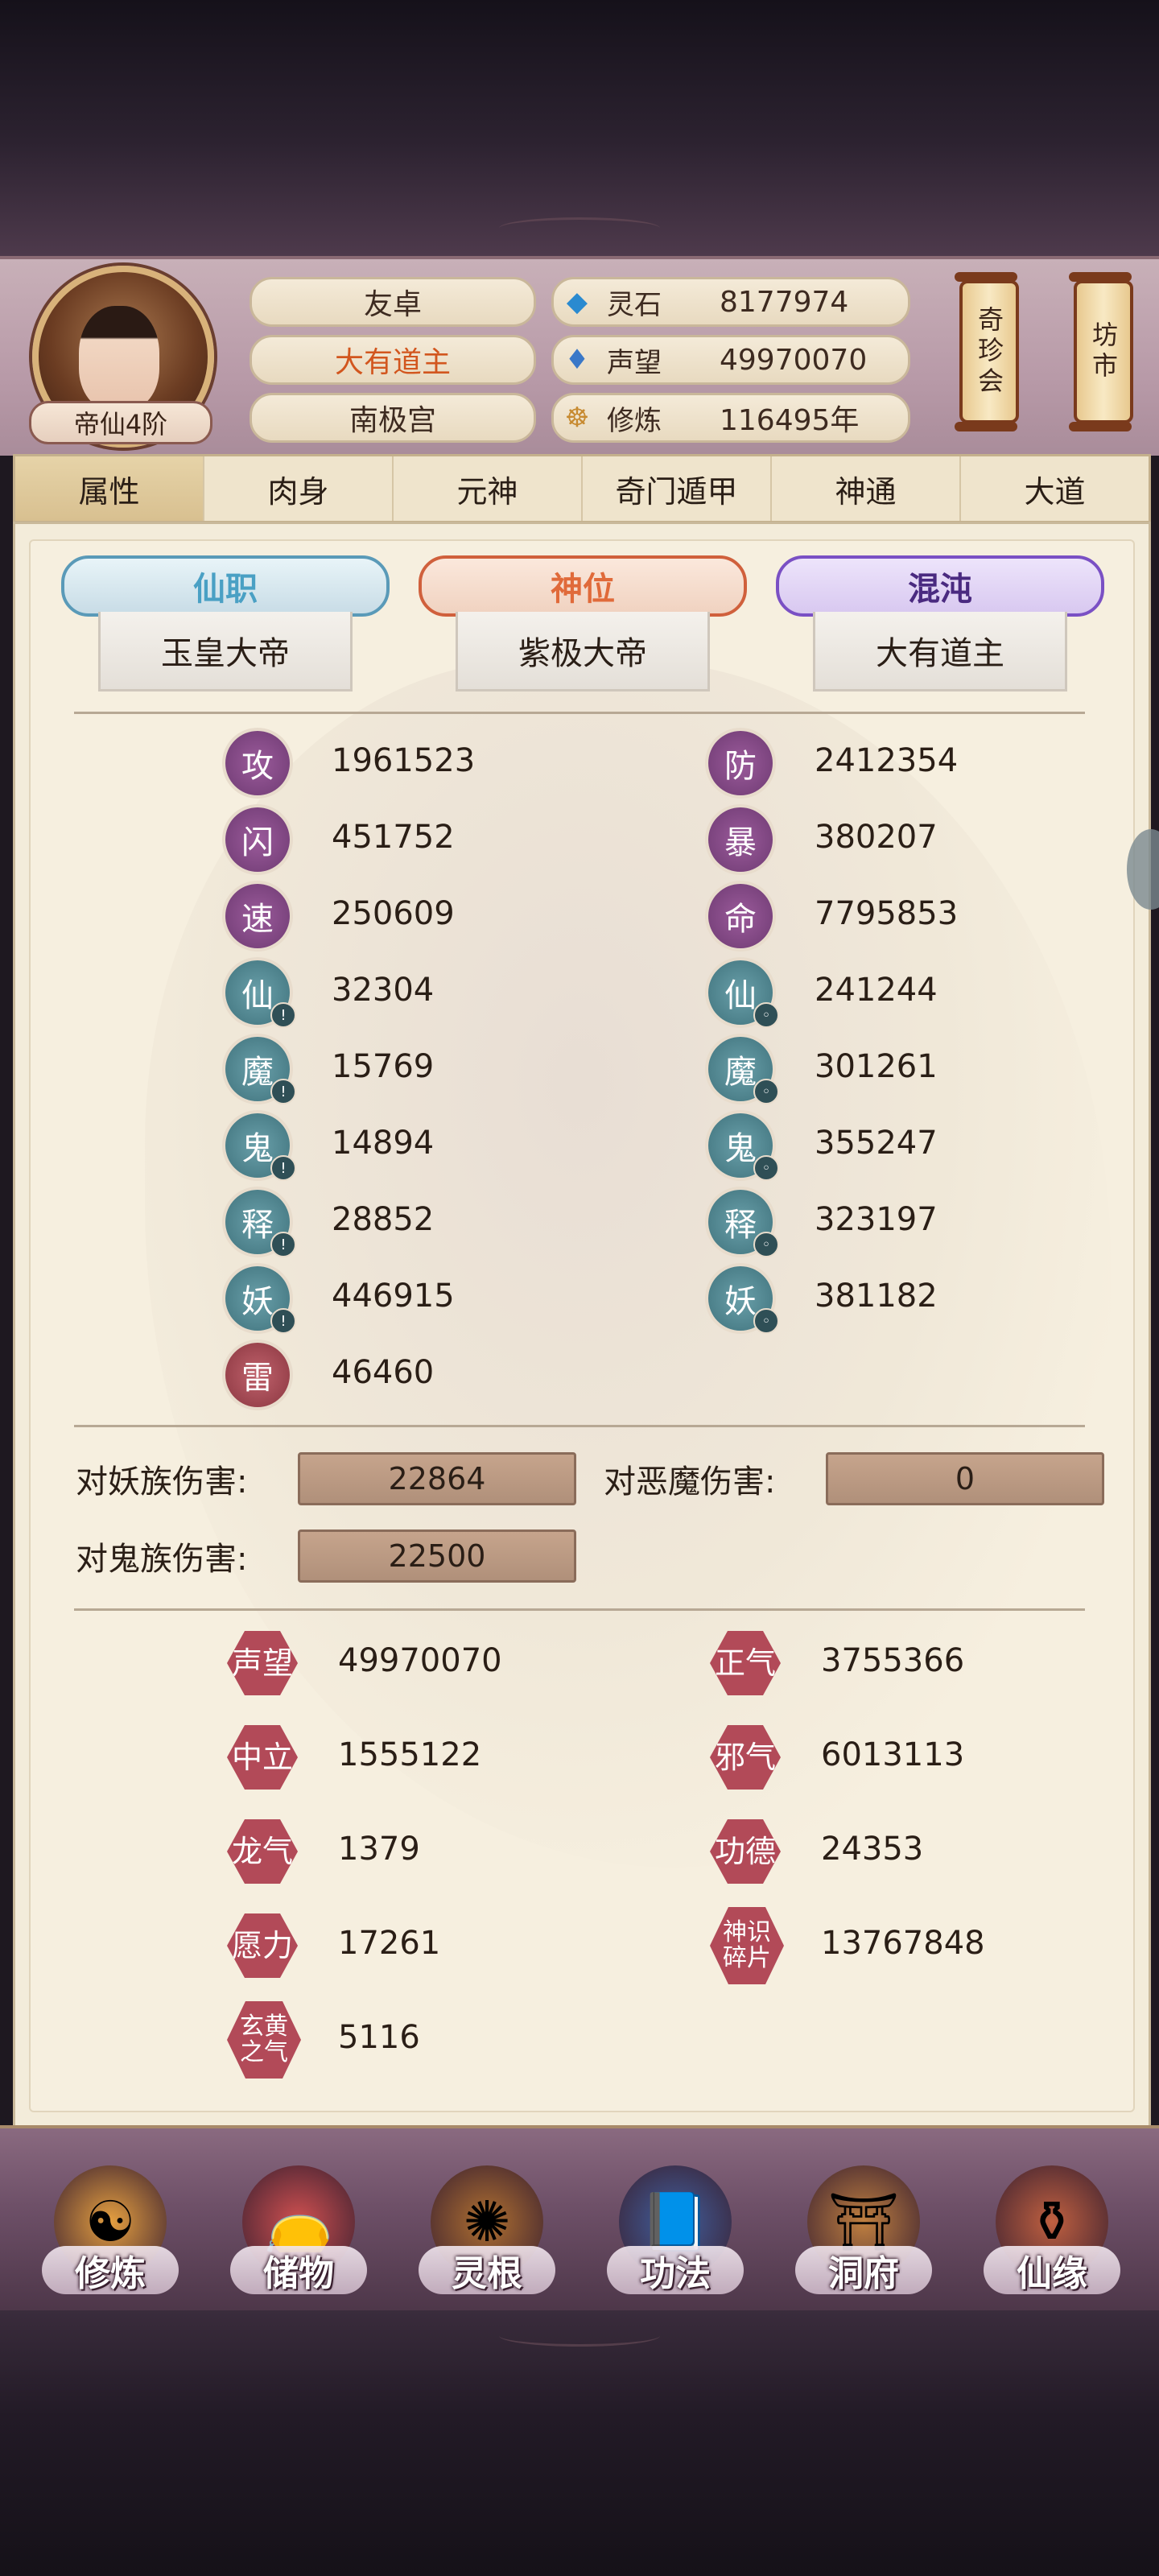  I want to click on extra-stat-glyph: 玄黄之气, so click(264, 2039).